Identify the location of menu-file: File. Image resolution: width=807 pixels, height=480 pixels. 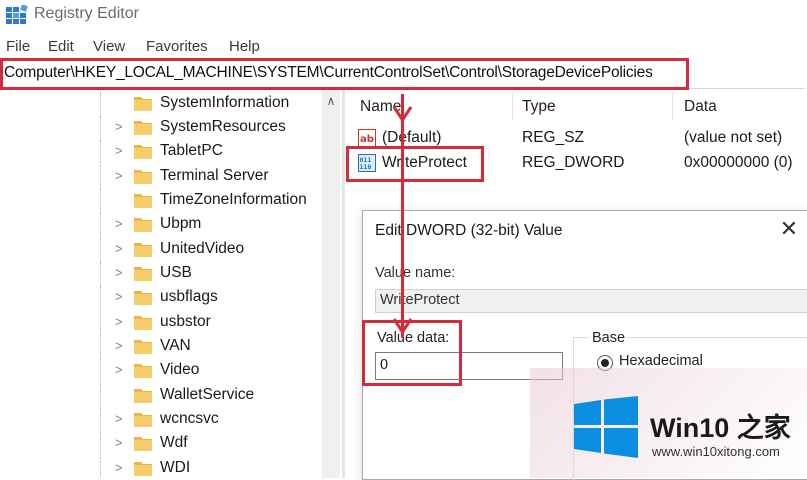
(18, 46).